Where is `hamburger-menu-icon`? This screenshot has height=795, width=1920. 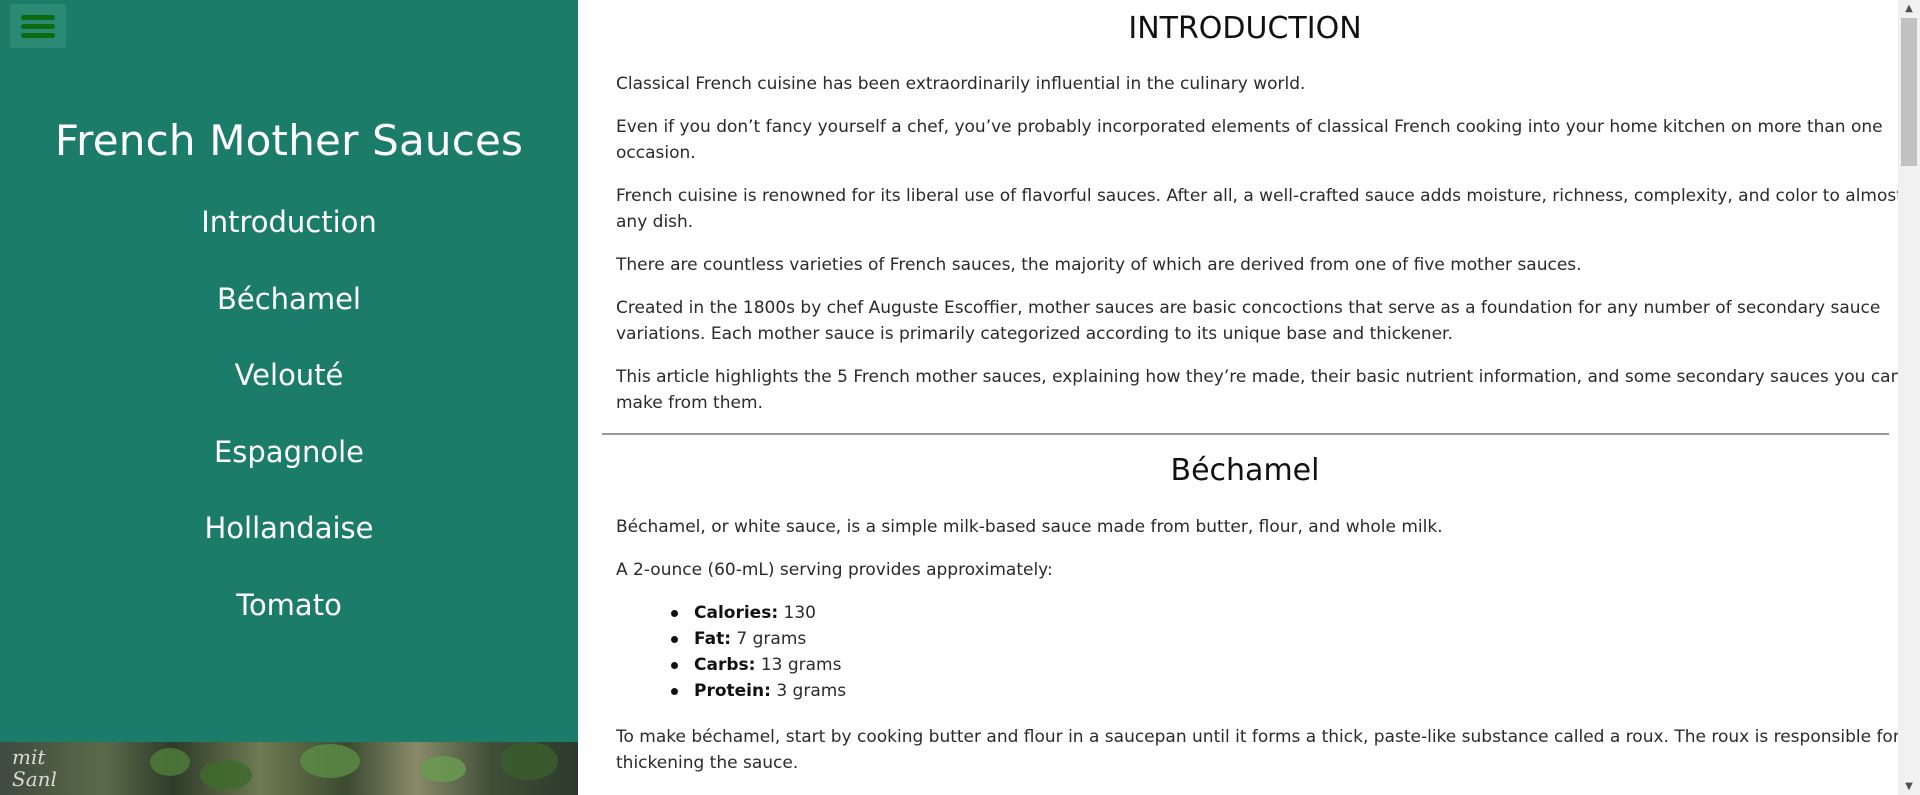 hamburger-menu-icon is located at coordinates (38, 26).